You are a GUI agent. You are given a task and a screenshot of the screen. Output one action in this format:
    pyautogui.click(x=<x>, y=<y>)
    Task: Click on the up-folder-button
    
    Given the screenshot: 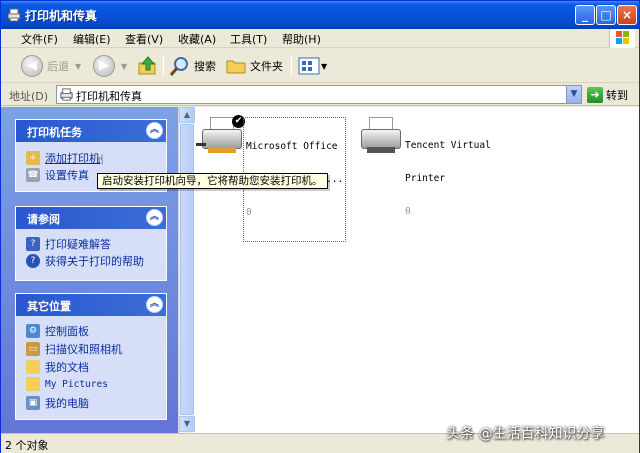 What is the action you would take?
    pyautogui.click(x=148, y=66)
    